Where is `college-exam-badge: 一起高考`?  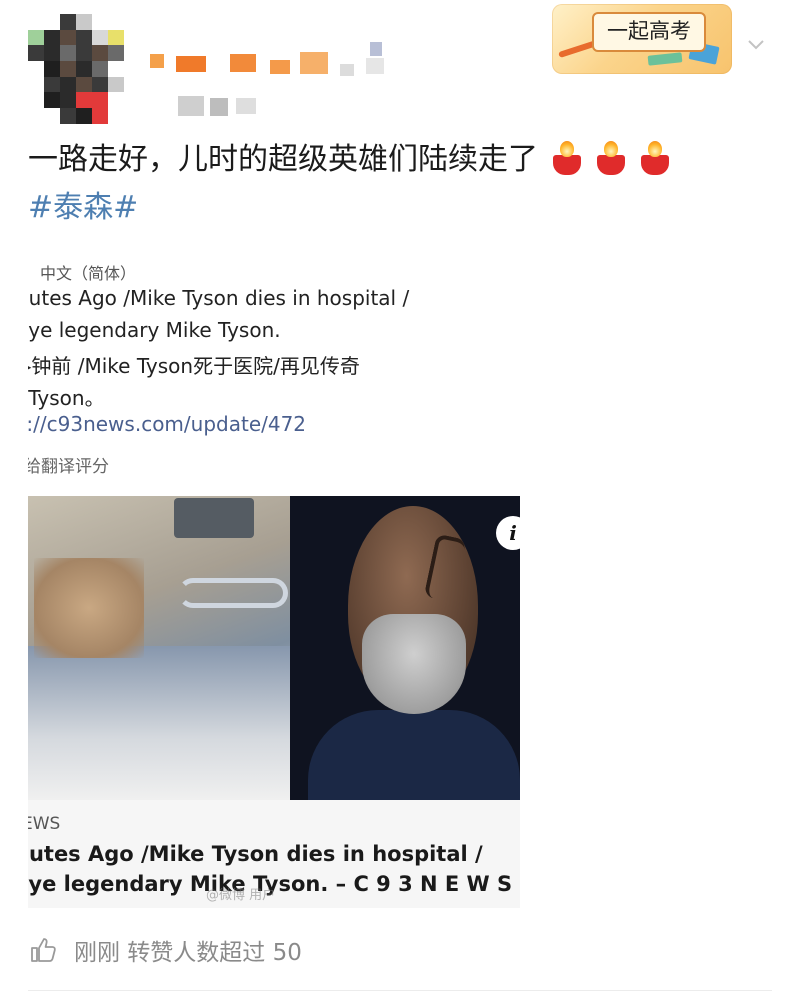
college-exam-badge: 一起高考 is located at coordinates (642, 39).